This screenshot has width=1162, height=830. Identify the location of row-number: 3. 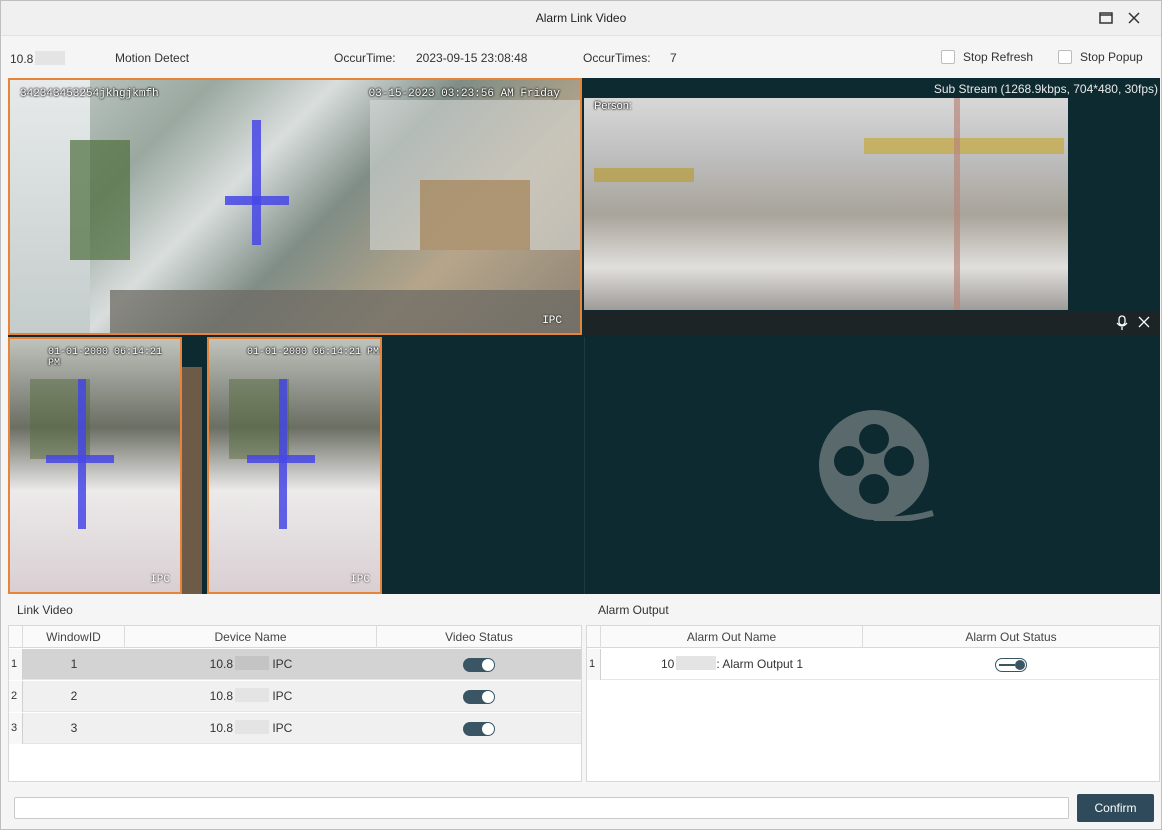
(16, 728).